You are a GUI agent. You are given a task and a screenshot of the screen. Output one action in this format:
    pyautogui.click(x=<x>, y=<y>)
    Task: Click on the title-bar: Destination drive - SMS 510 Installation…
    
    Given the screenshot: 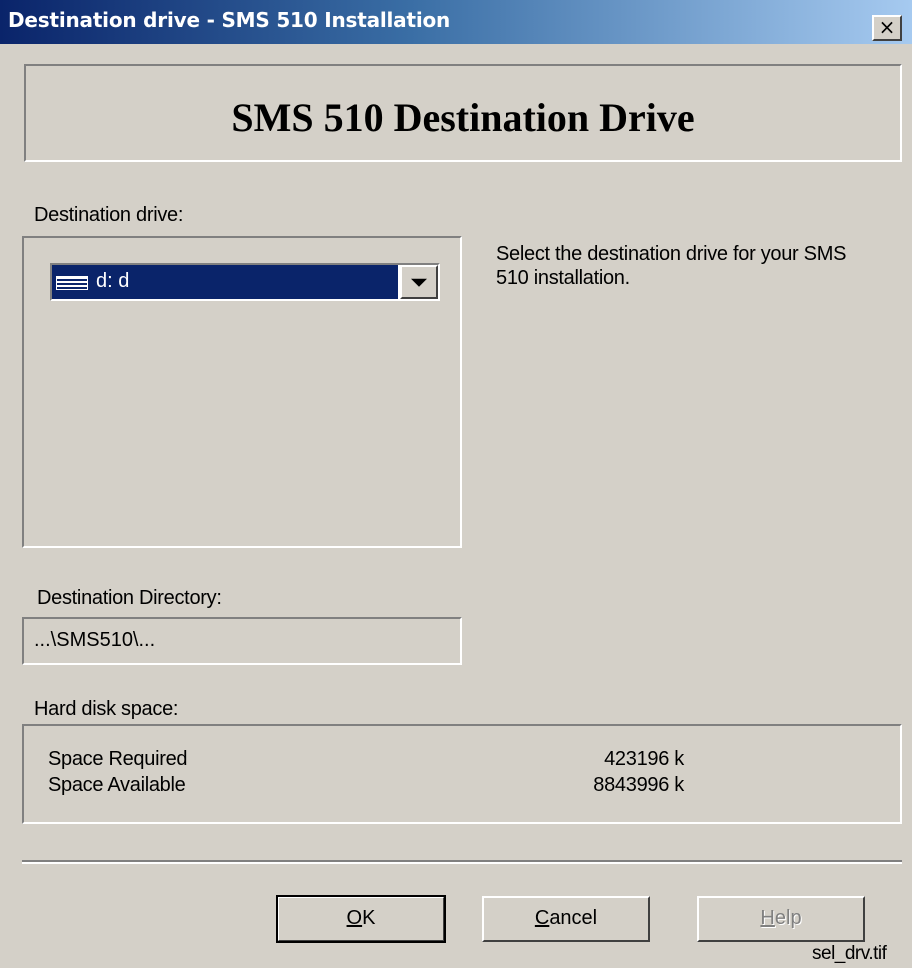 What is the action you would take?
    pyautogui.click(x=456, y=22)
    